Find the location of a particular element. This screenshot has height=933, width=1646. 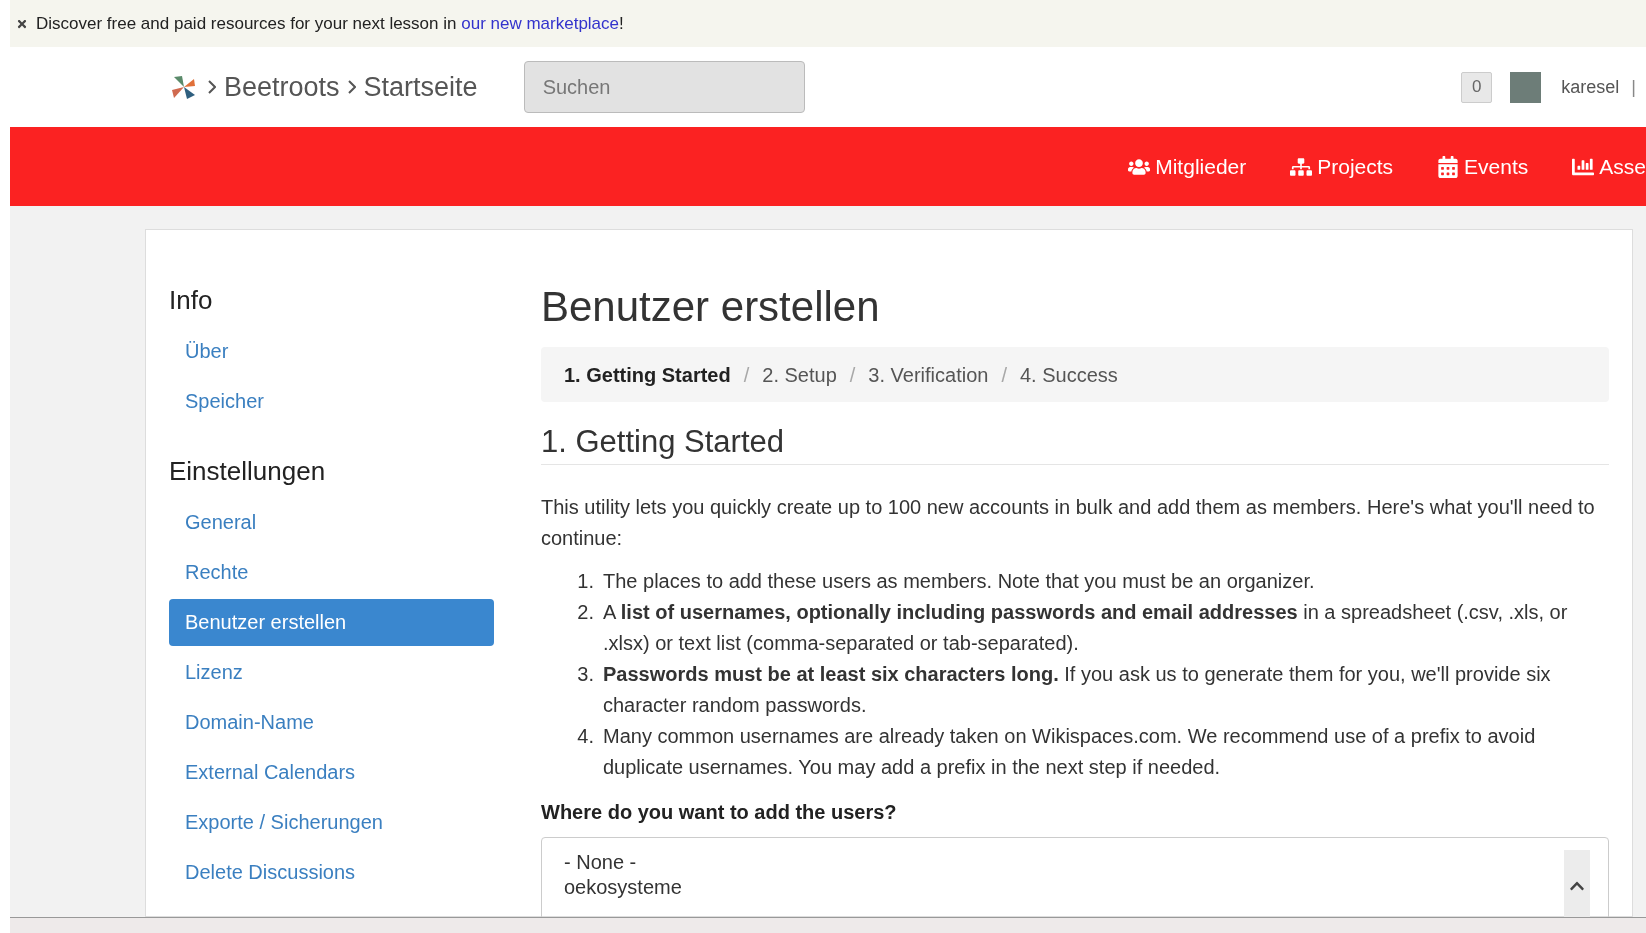

sidebar-item: Speicher is located at coordinates (331, 401).